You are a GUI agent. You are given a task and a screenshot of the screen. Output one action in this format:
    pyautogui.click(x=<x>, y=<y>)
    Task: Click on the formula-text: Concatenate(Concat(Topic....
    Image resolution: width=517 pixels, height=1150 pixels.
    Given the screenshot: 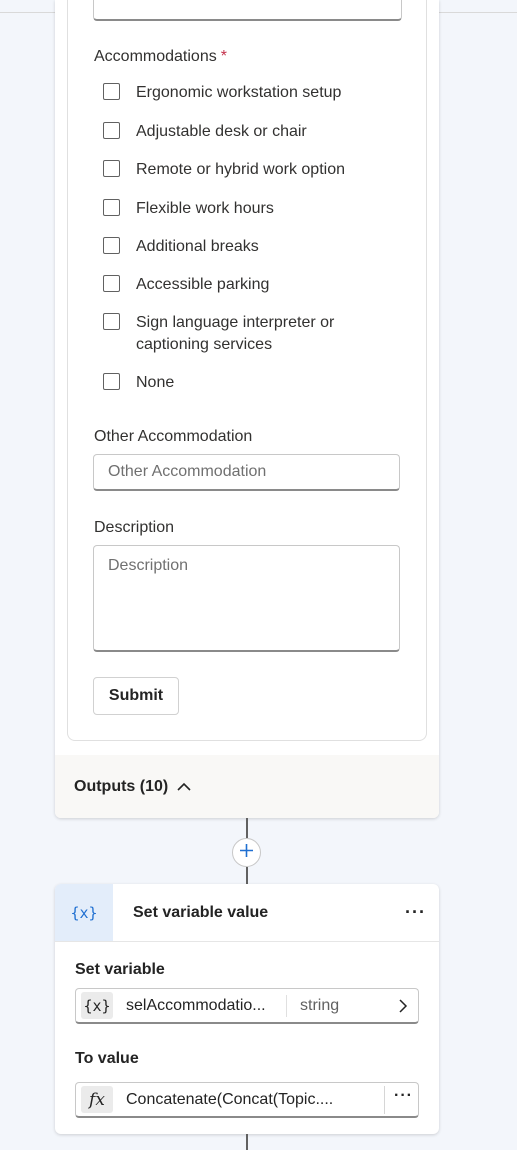 What is the action you would take?
    pyautogui.click(x=230, y=1099)
    